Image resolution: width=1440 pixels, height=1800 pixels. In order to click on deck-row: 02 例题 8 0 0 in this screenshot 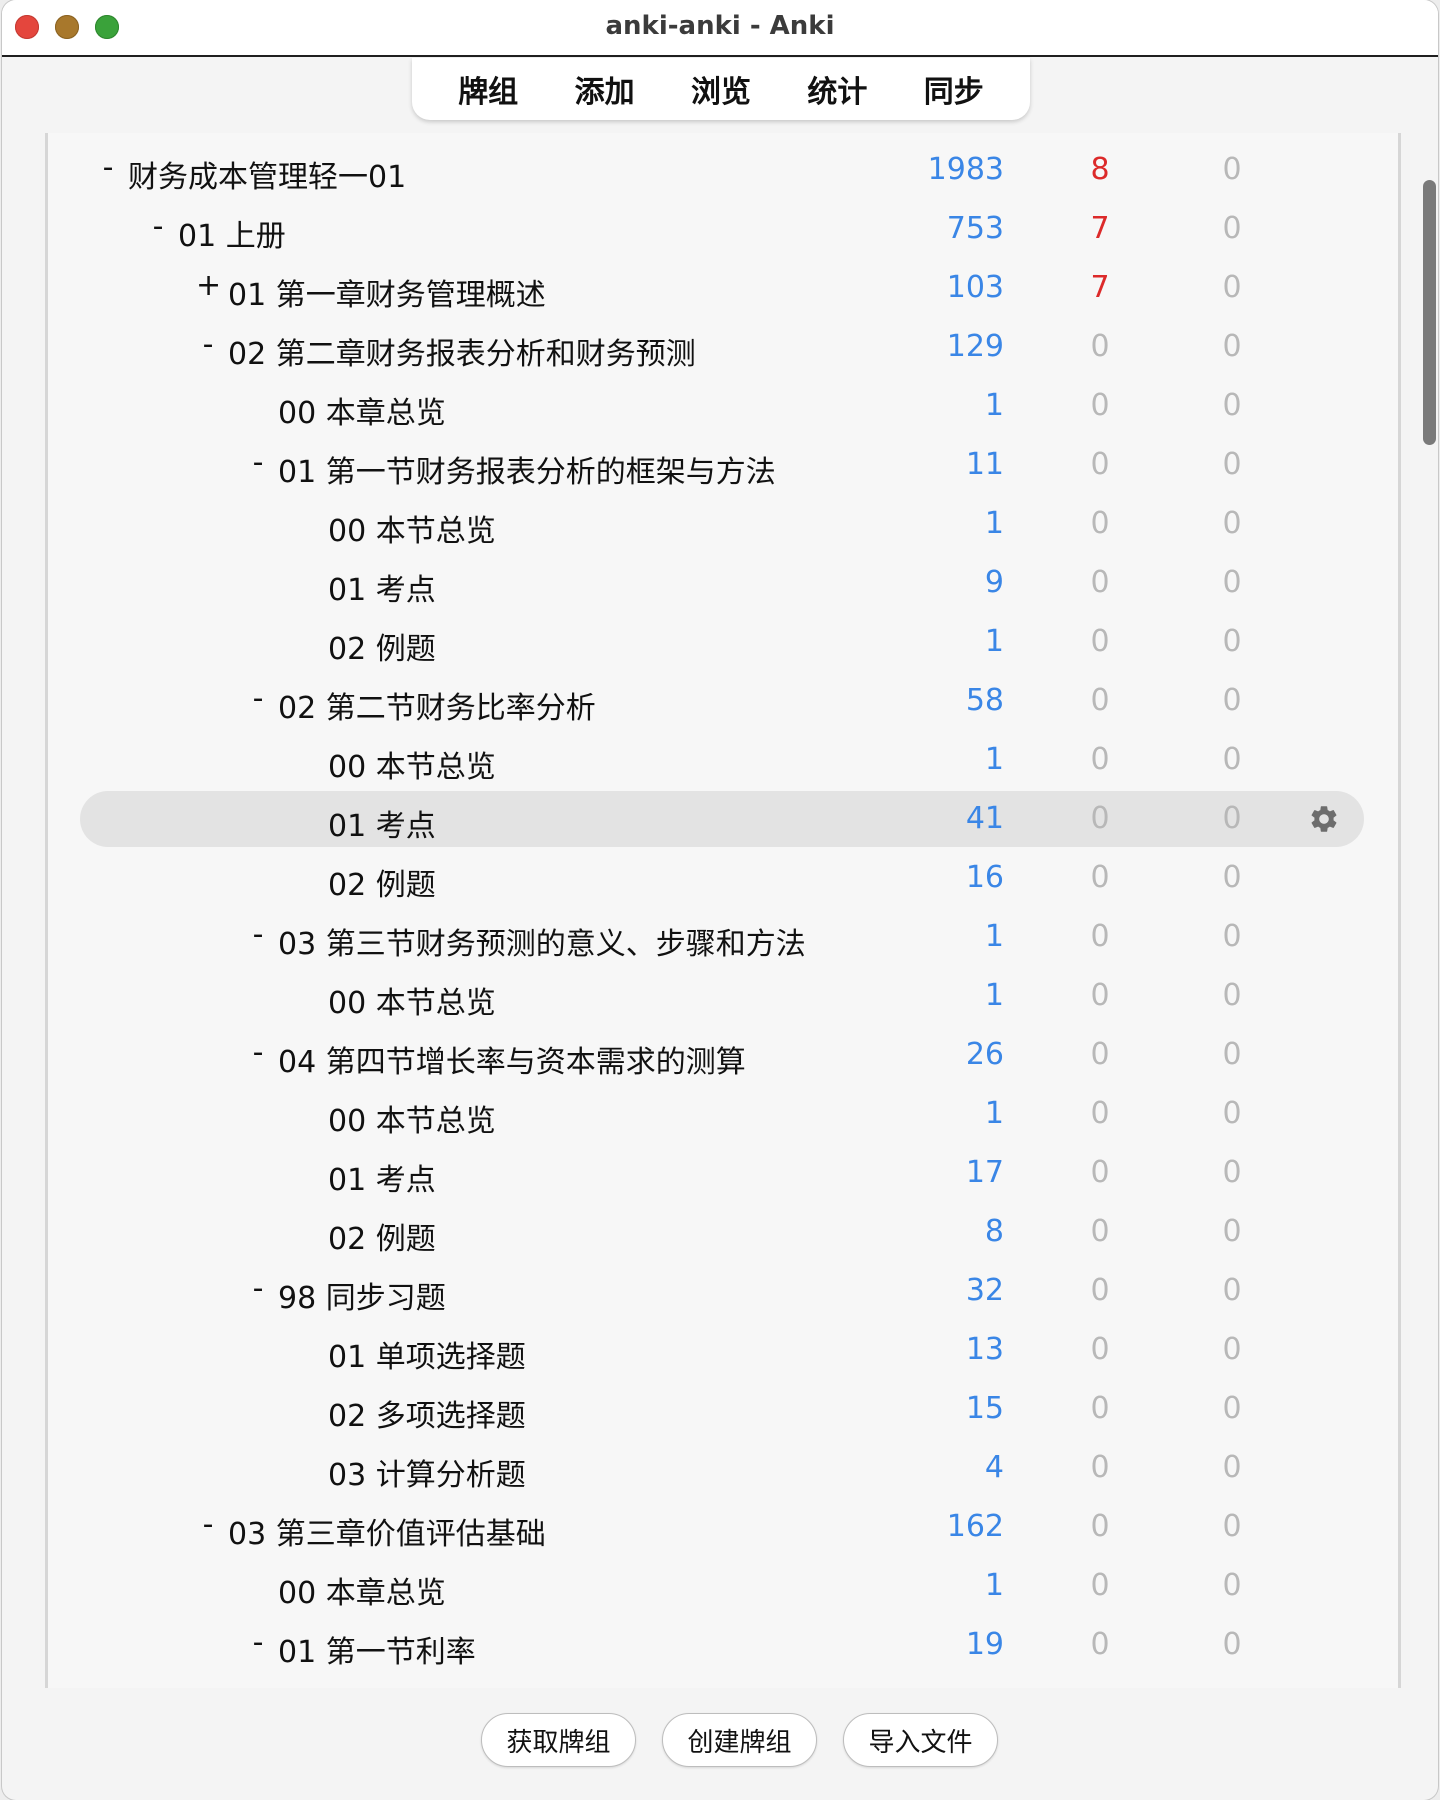, I will do `click(722, 1232)`.